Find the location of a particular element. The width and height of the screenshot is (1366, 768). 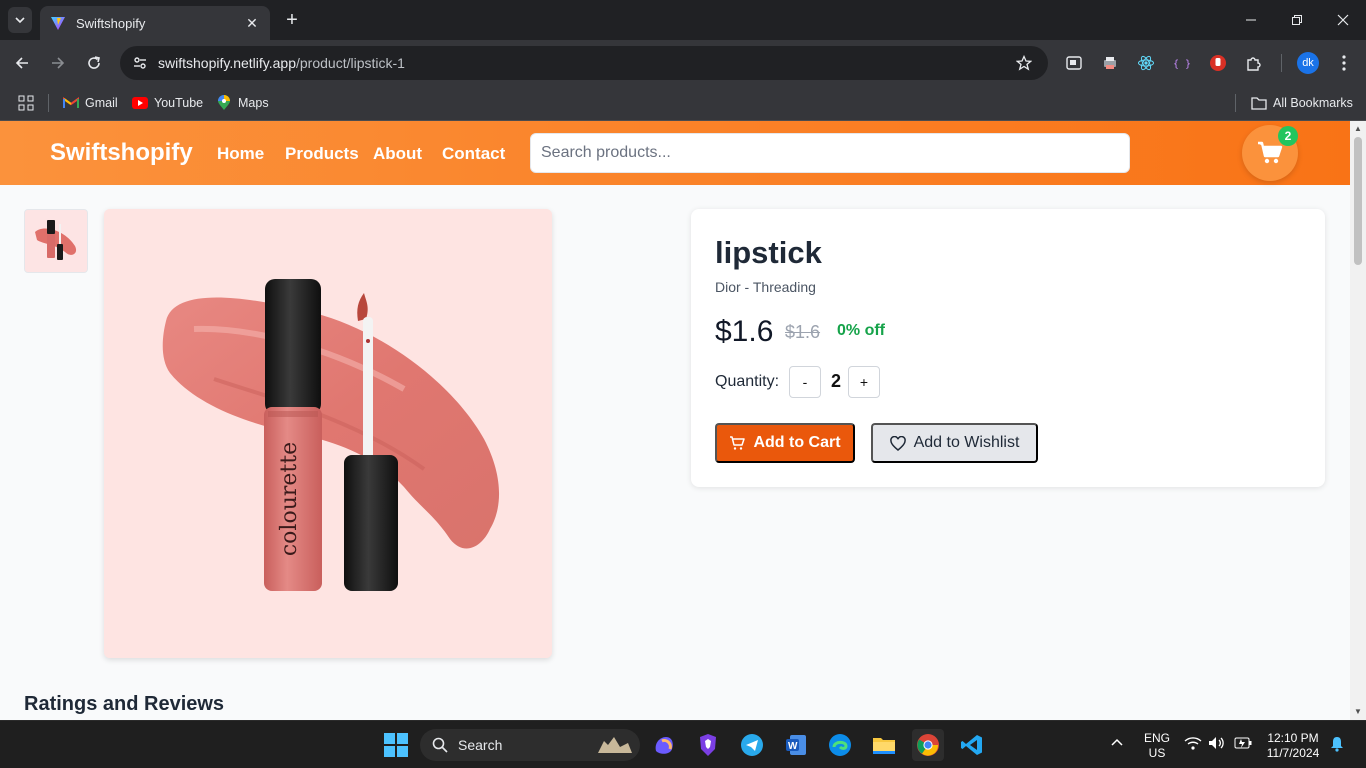

back-button is located at coordinates (22, 63).